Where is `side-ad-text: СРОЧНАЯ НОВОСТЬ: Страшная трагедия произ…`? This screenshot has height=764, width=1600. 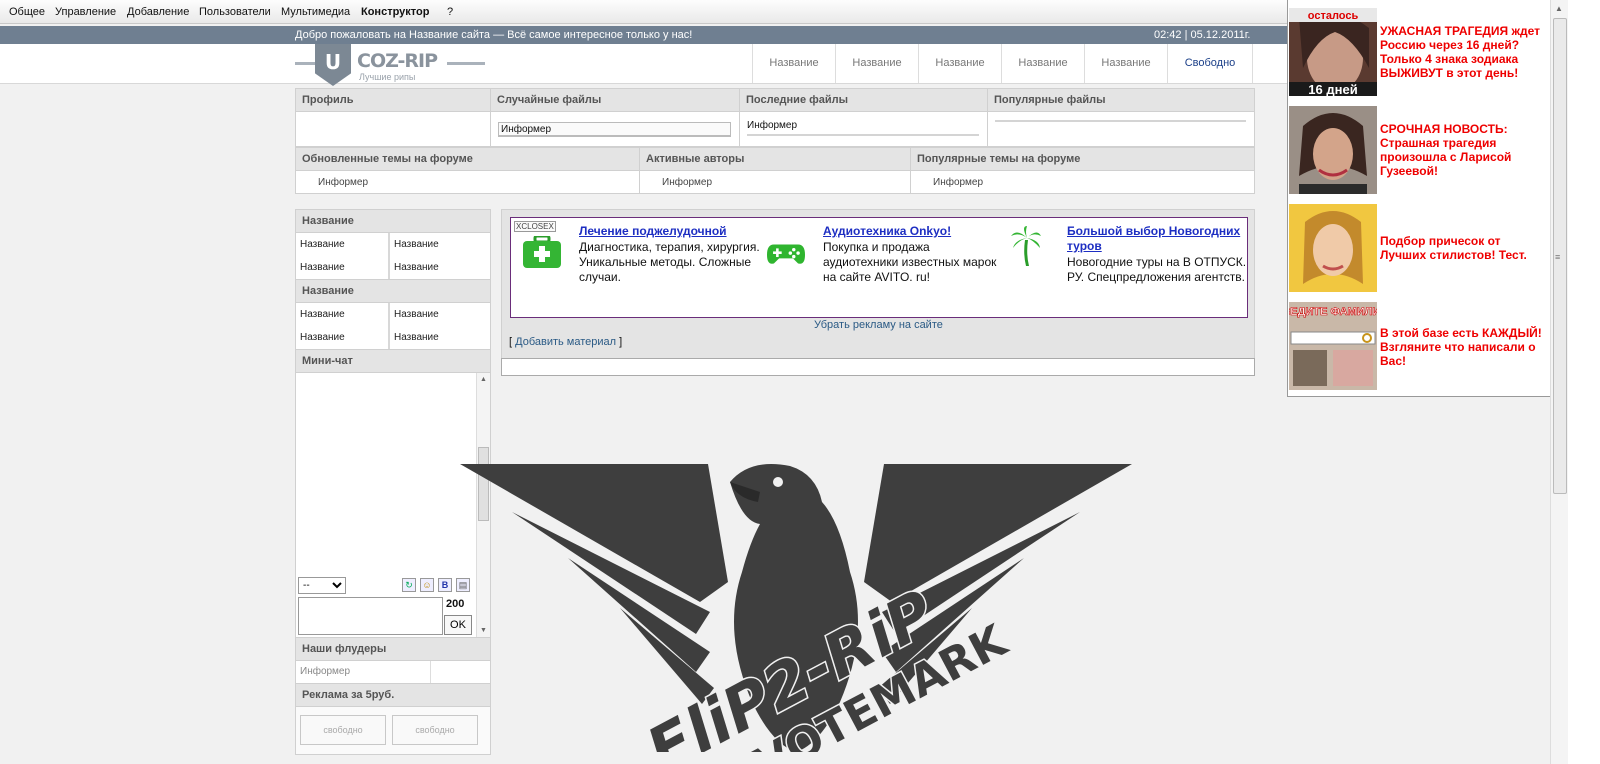 side-ad-text: СРОЧНАЯ НОВОСТЬ: Страшная трагедия произ… is located at coordinates (1464, 150).